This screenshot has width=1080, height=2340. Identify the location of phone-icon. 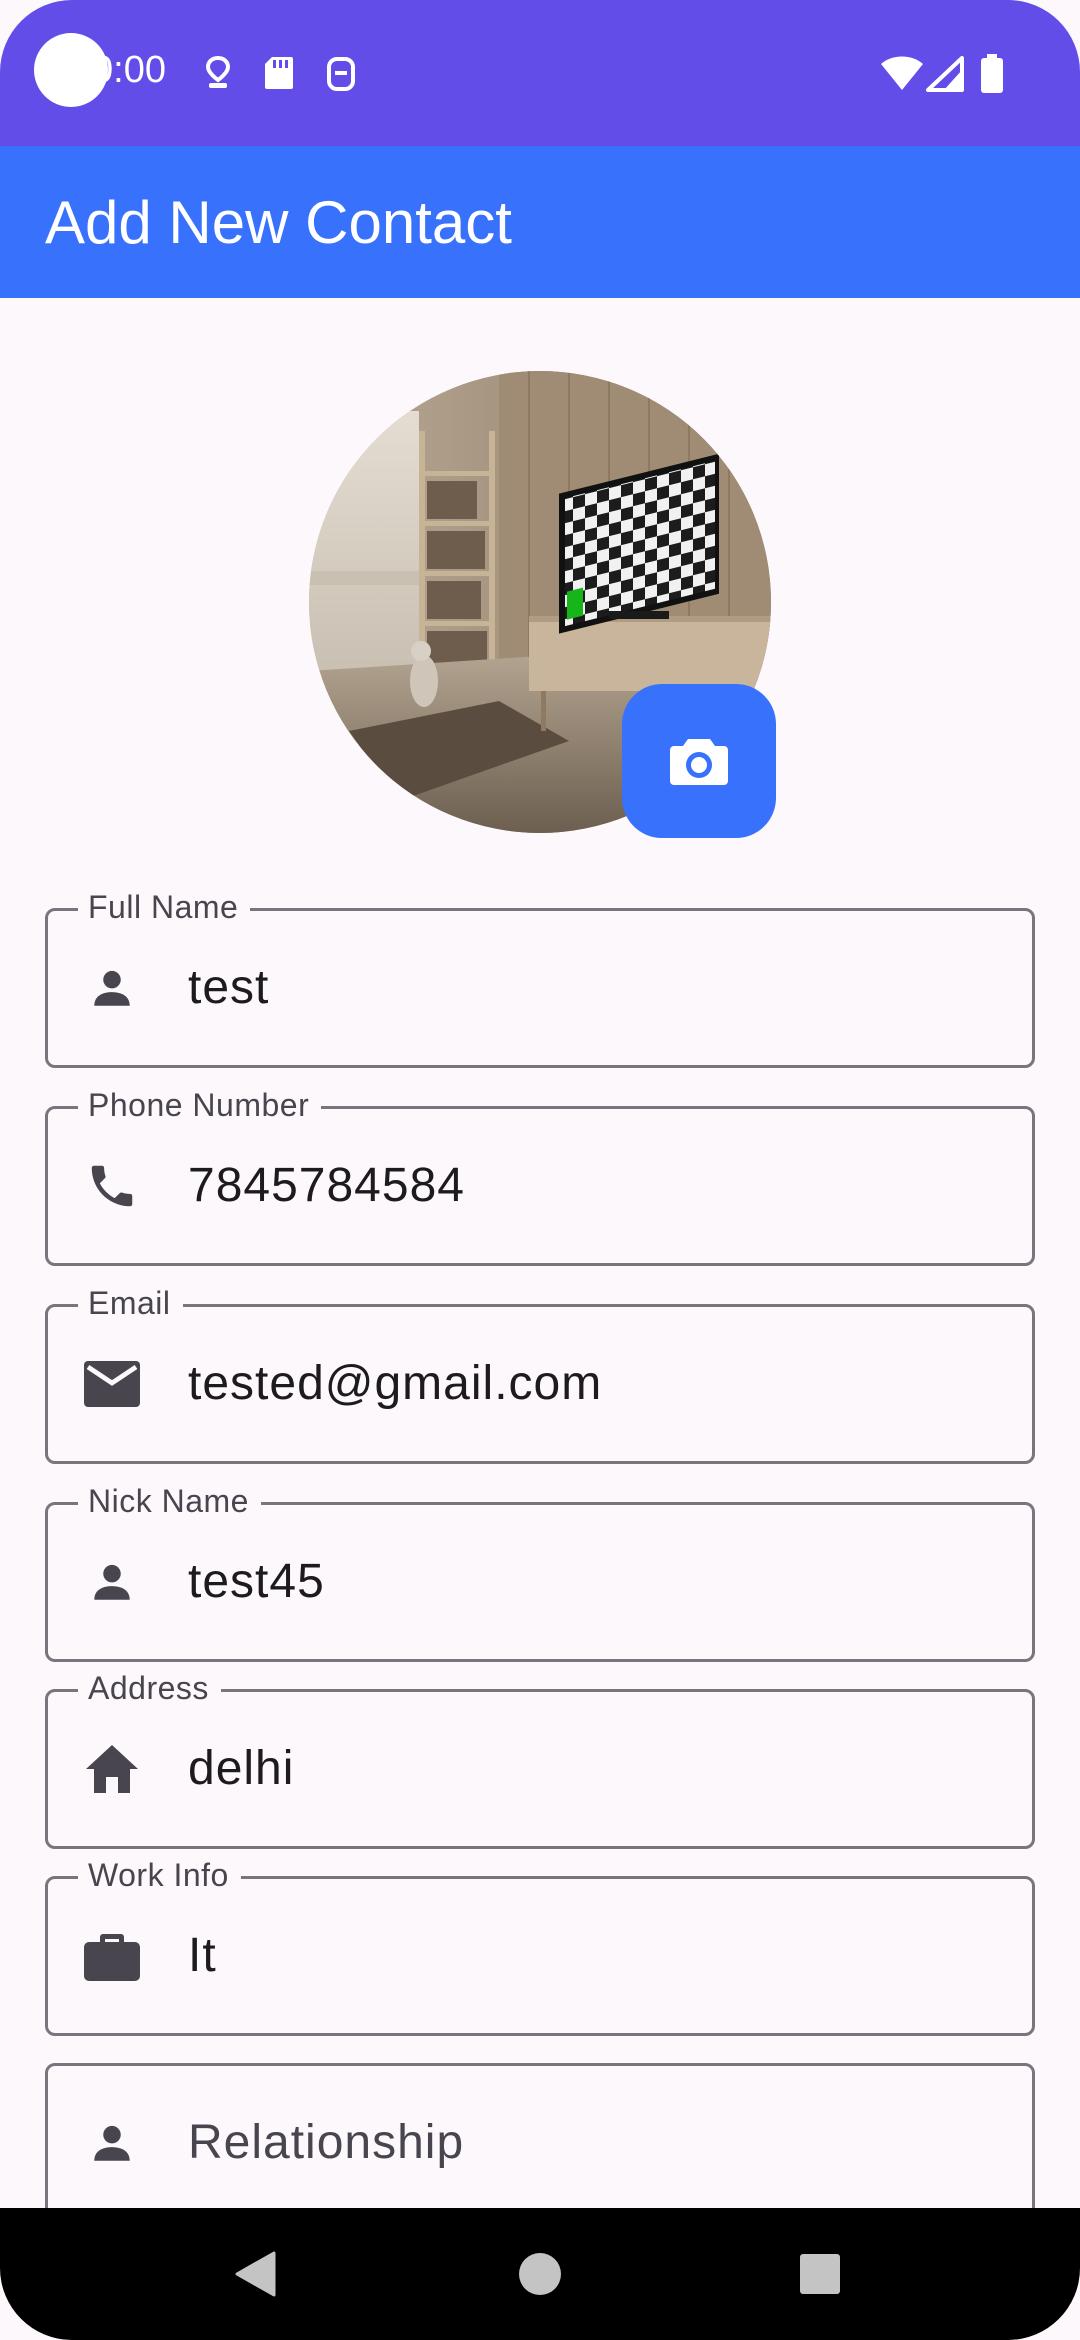
(112, 1186).